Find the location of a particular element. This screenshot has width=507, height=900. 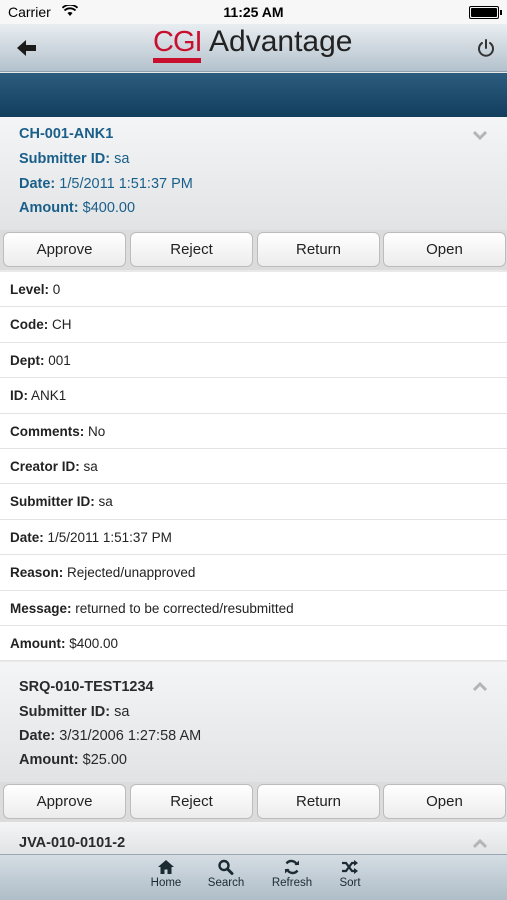

app-header: CGI Advantage is located at coordinates (253, 48).